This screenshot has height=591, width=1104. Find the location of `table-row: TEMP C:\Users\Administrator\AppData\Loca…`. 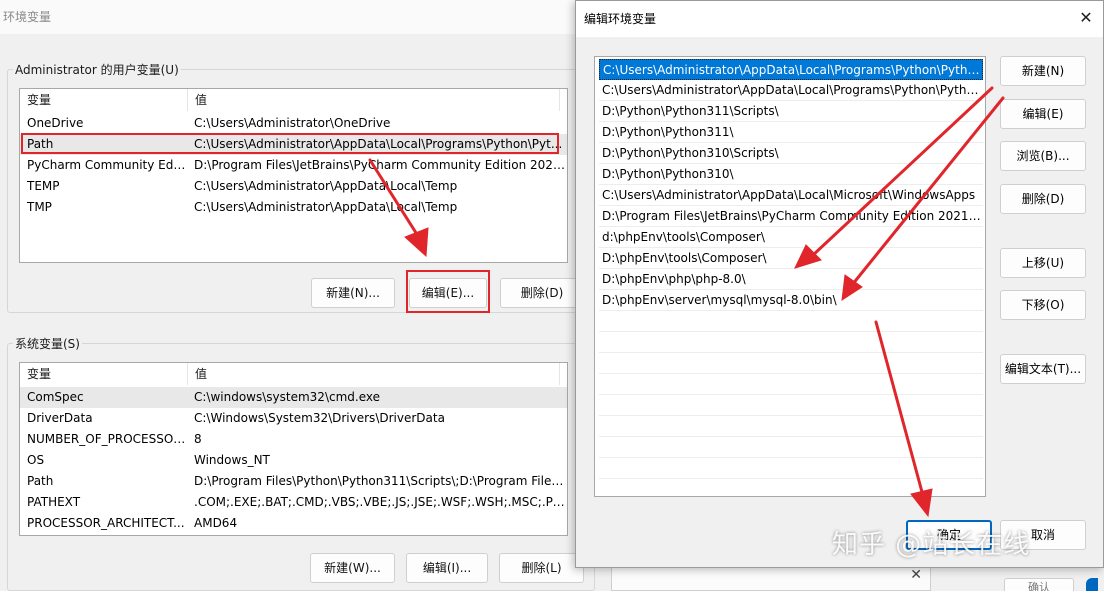

table-row: TEMP C:\Users\Administrator\AppData\Loca… is located at coordinates (293, 186).